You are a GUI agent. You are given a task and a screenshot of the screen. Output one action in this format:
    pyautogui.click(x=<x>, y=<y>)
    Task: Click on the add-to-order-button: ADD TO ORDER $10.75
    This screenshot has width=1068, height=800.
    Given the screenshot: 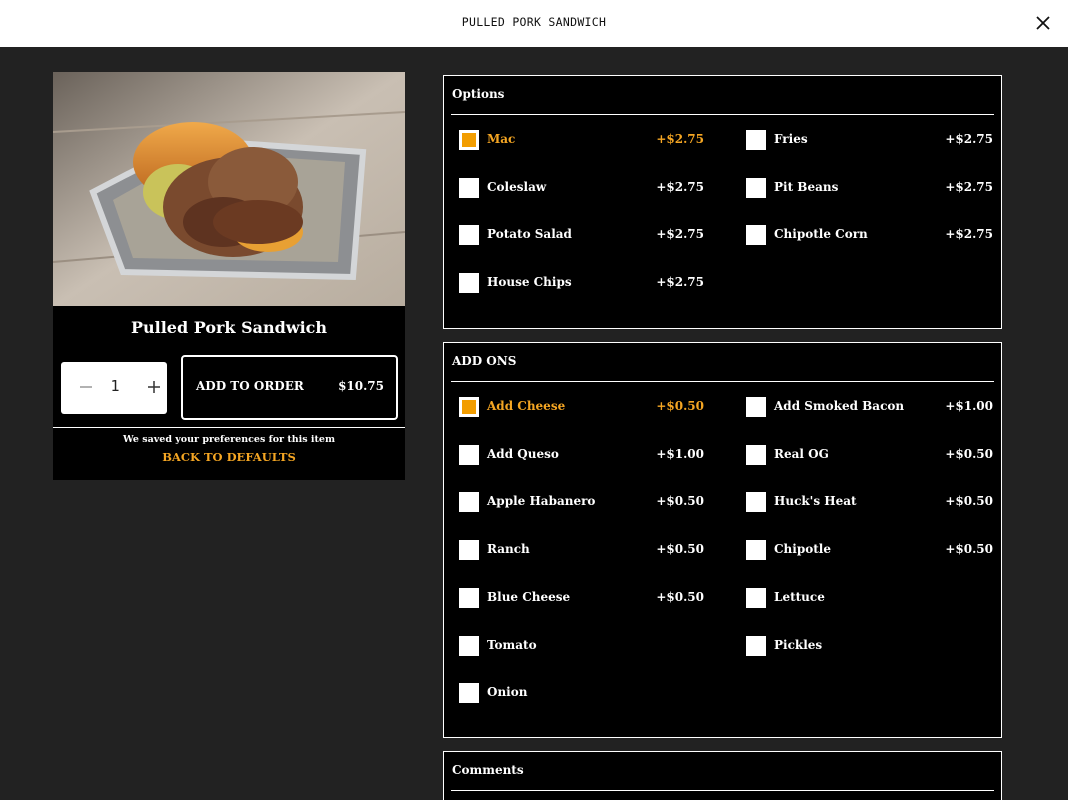 What is the action you would take?
    pyautogui.click(x=289, y=387)
    